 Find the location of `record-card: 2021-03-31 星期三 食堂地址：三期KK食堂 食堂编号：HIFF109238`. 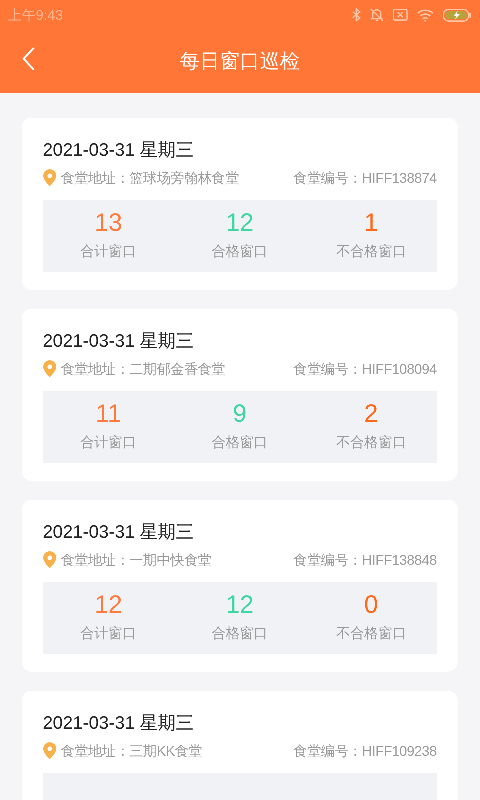

record-card: 2021-03-31 星期三 食堂地址：三期KK食堂 食堂编号：HIFF109238 is located at coordinates (240, 745).